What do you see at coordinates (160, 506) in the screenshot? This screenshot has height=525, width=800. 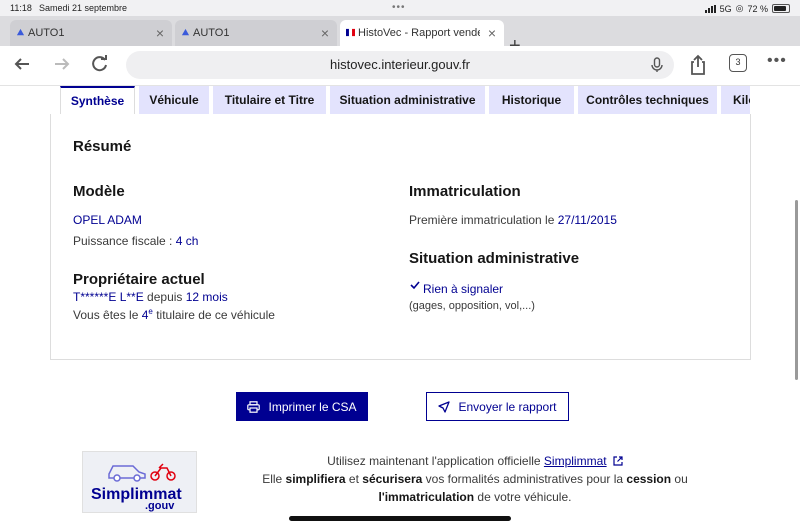 I see `logo-text-gouv: .gouv` at bounding box center [160, 506].